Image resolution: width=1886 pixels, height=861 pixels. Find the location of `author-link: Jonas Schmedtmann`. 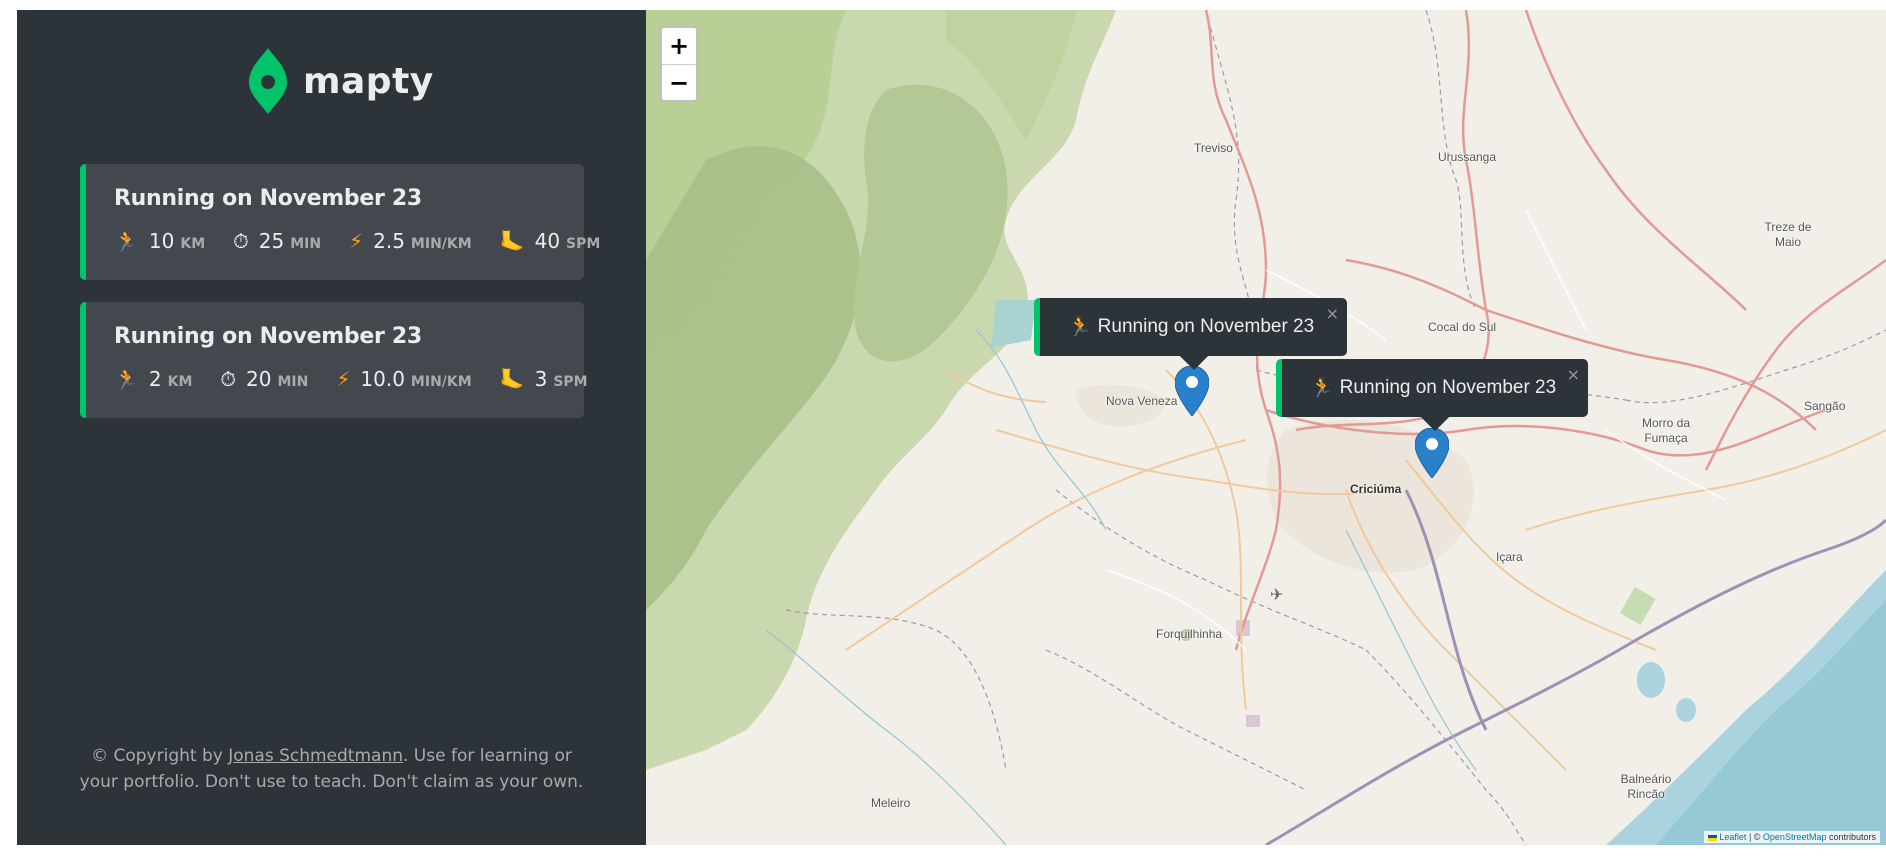

author-link: Jonas Schmedtmann is located at coordinates (315, 756).